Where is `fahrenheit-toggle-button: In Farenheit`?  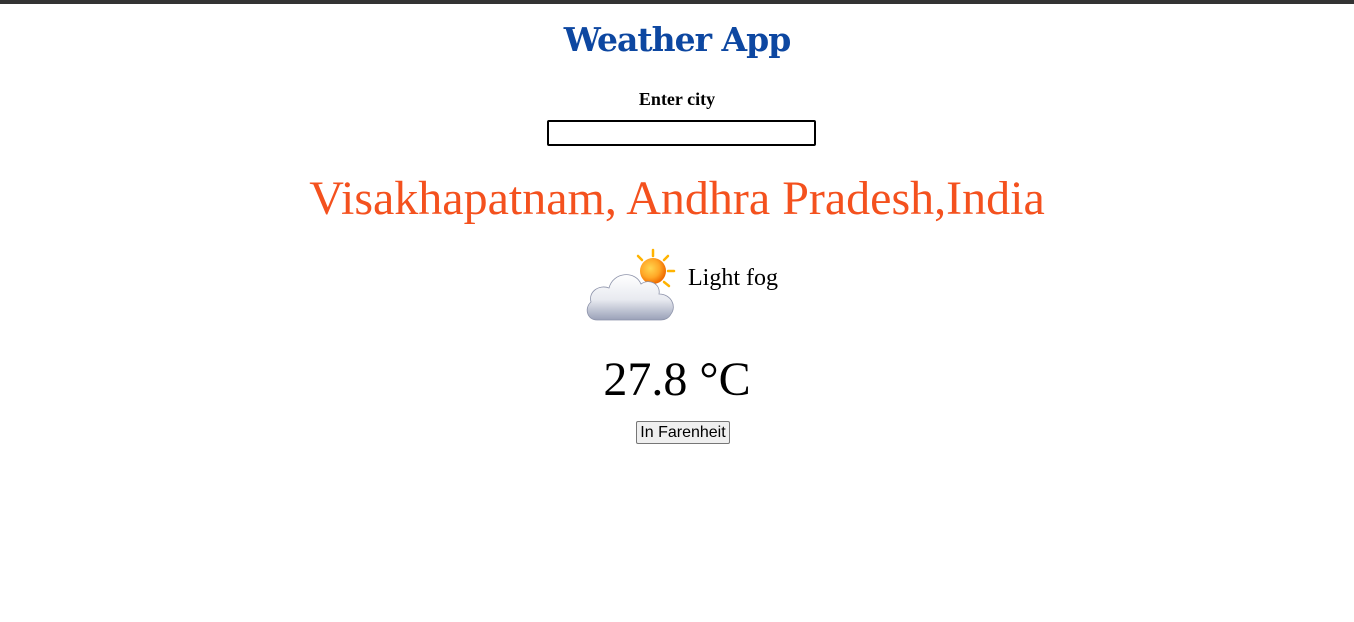 fahrenheit-toggle-button: In Farenheit is located at coordinates (683, 432).